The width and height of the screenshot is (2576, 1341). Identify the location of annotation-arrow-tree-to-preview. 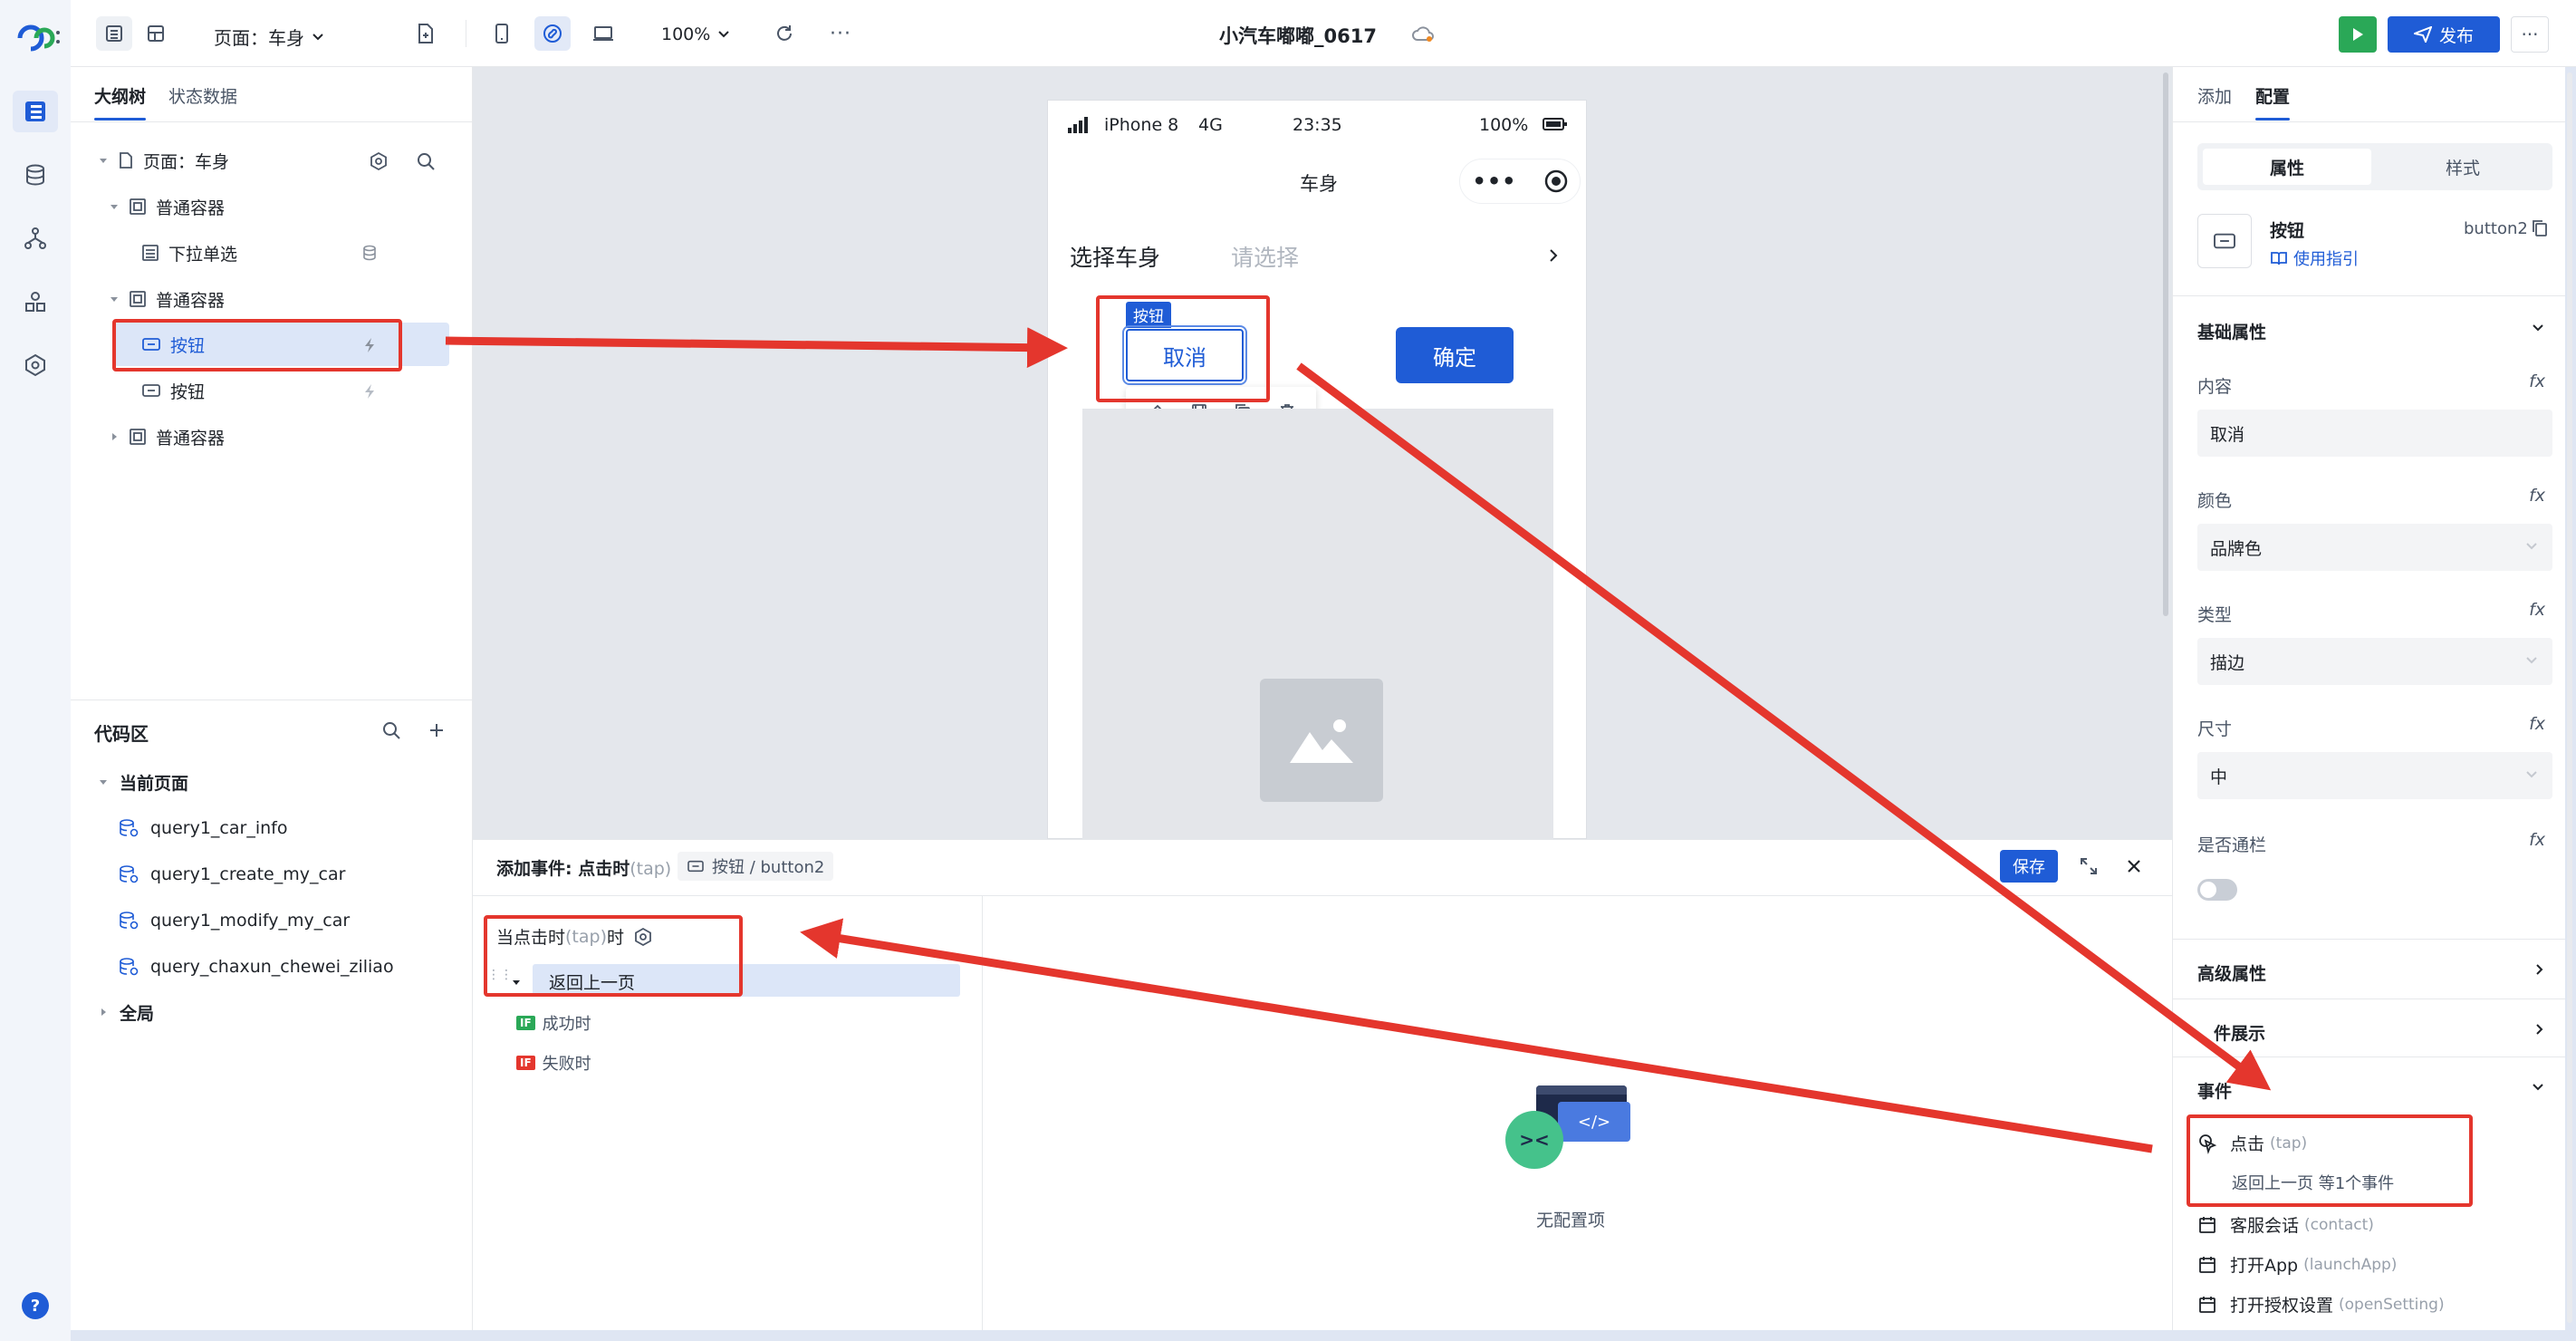
(756, 348).